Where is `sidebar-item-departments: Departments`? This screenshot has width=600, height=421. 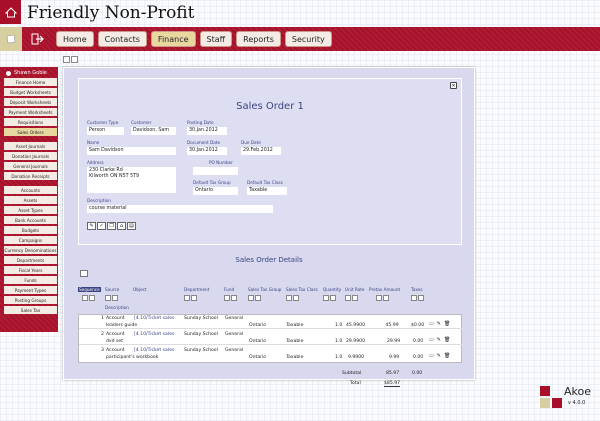
sidebar-item-departments: Departments is located at coordinates (30, 260).